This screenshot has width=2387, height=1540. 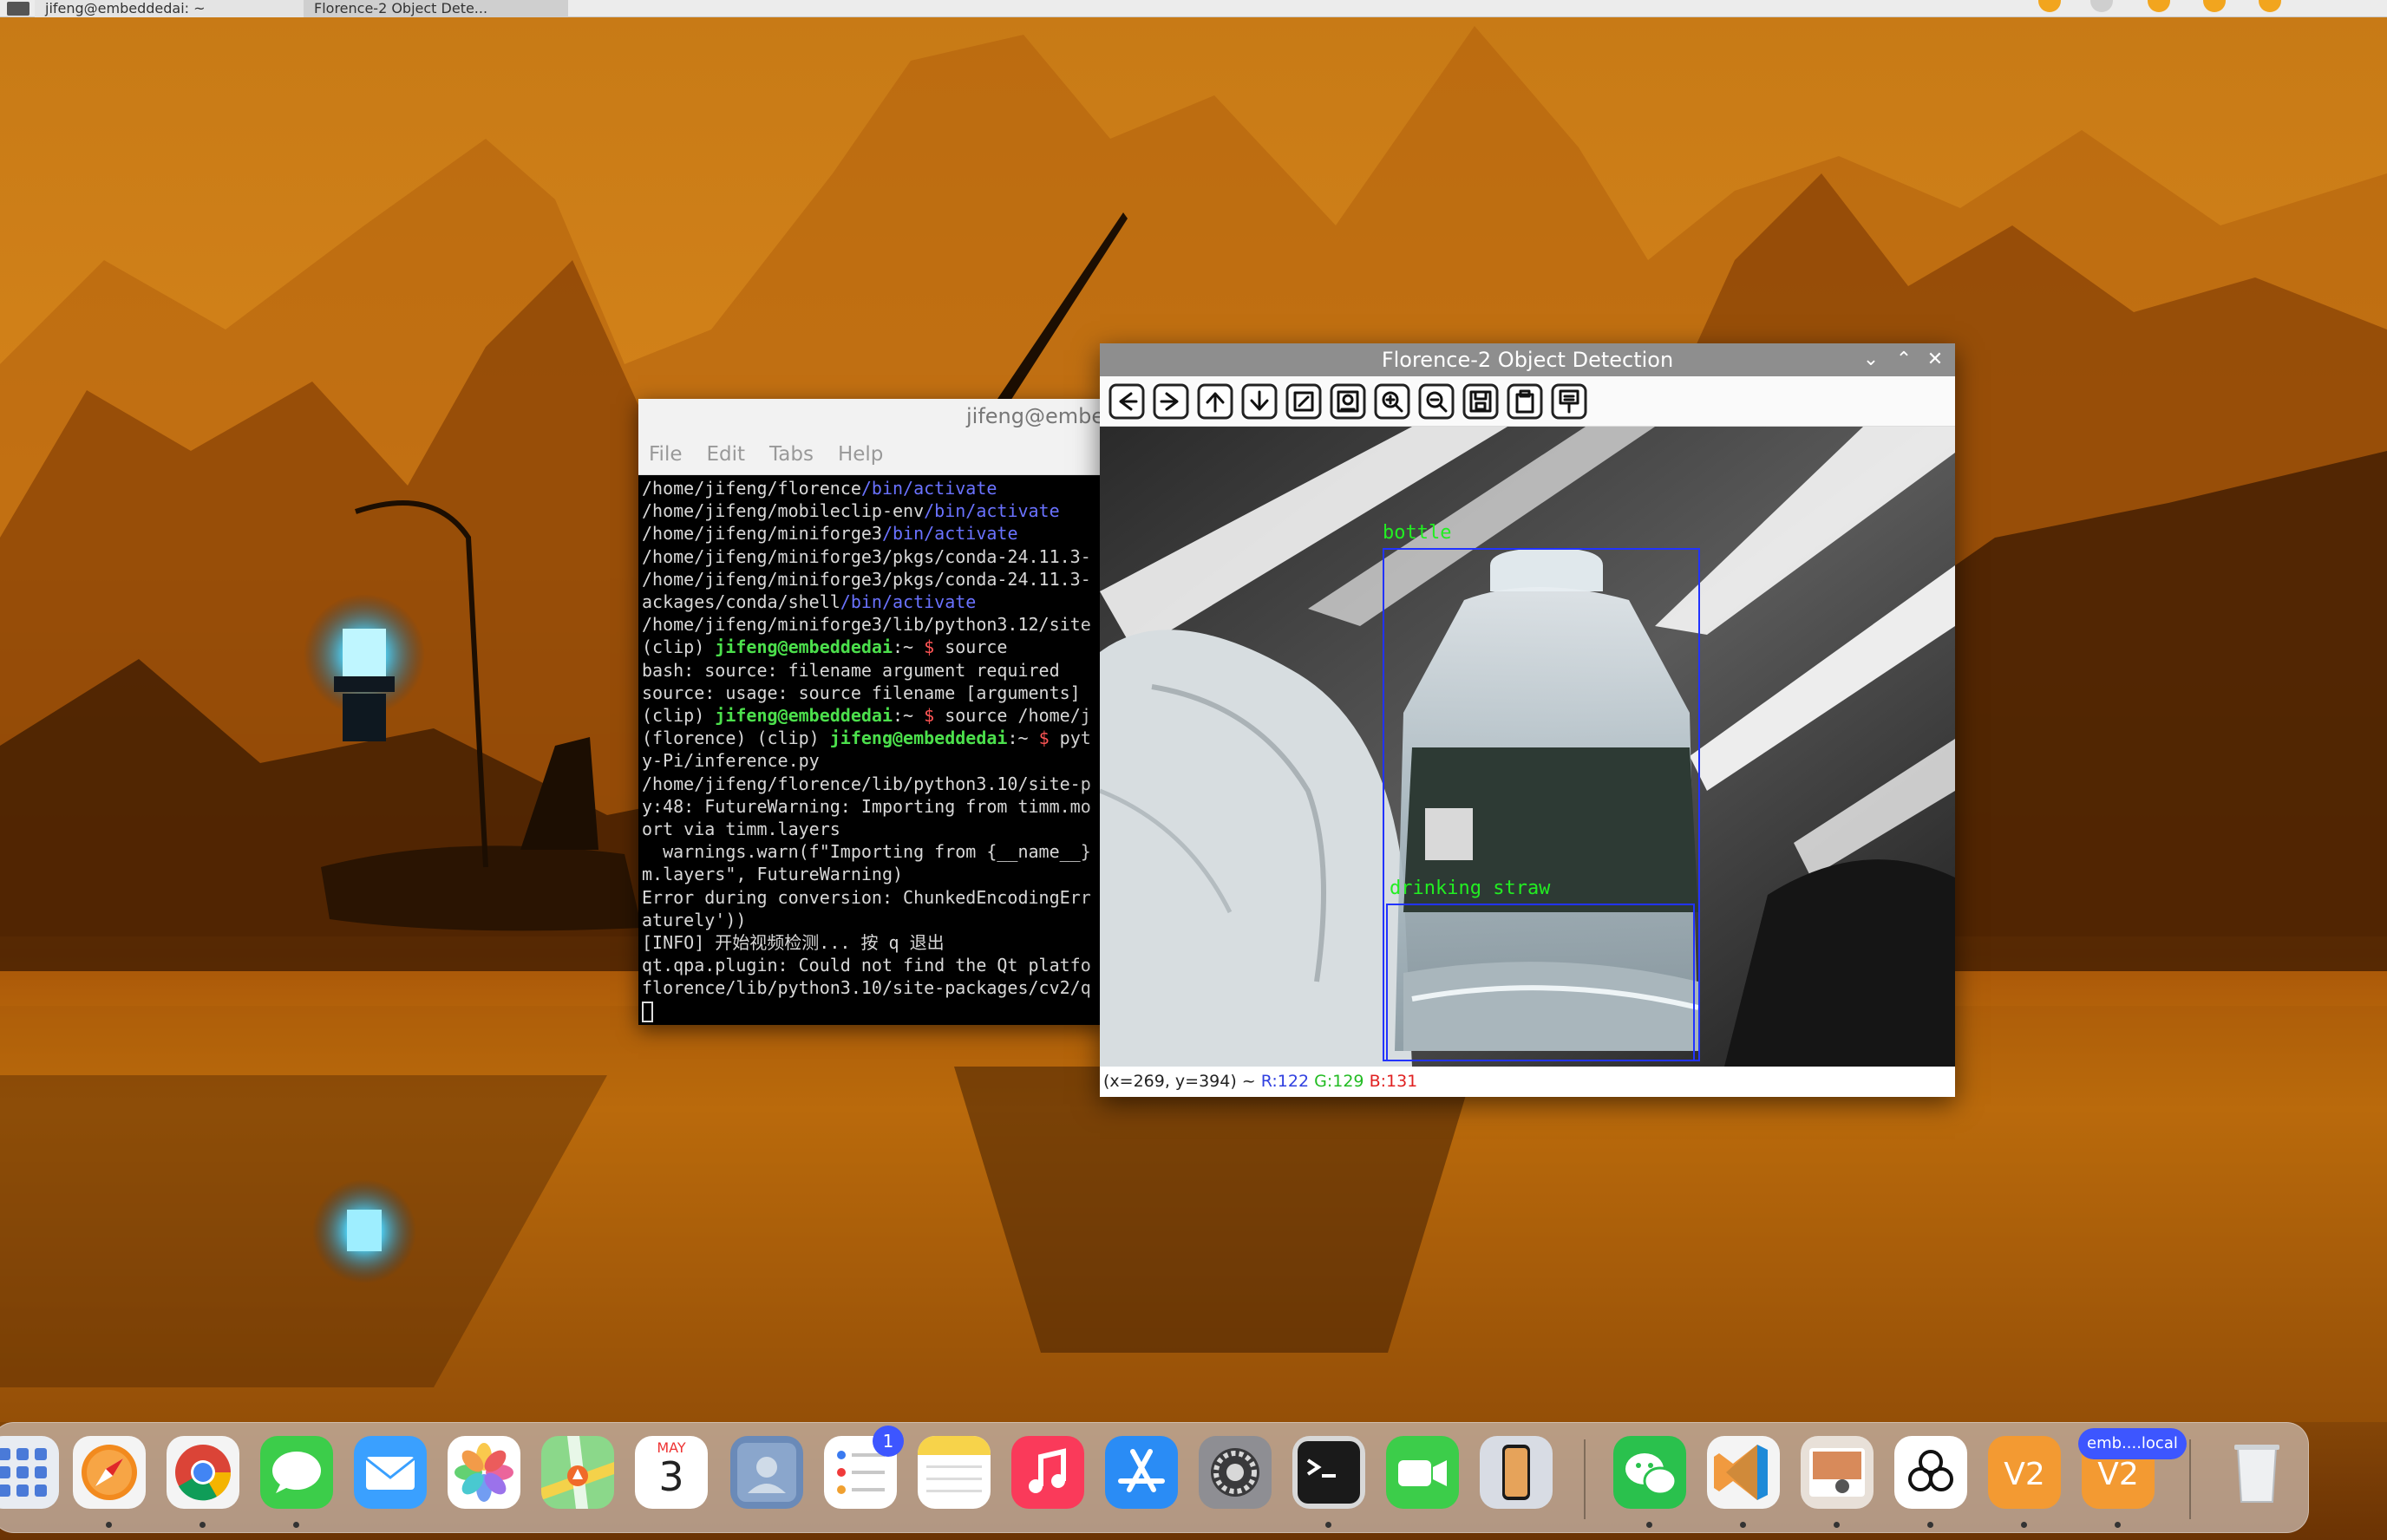 I want to click on dock-mail, so click(x=390, y=1472).